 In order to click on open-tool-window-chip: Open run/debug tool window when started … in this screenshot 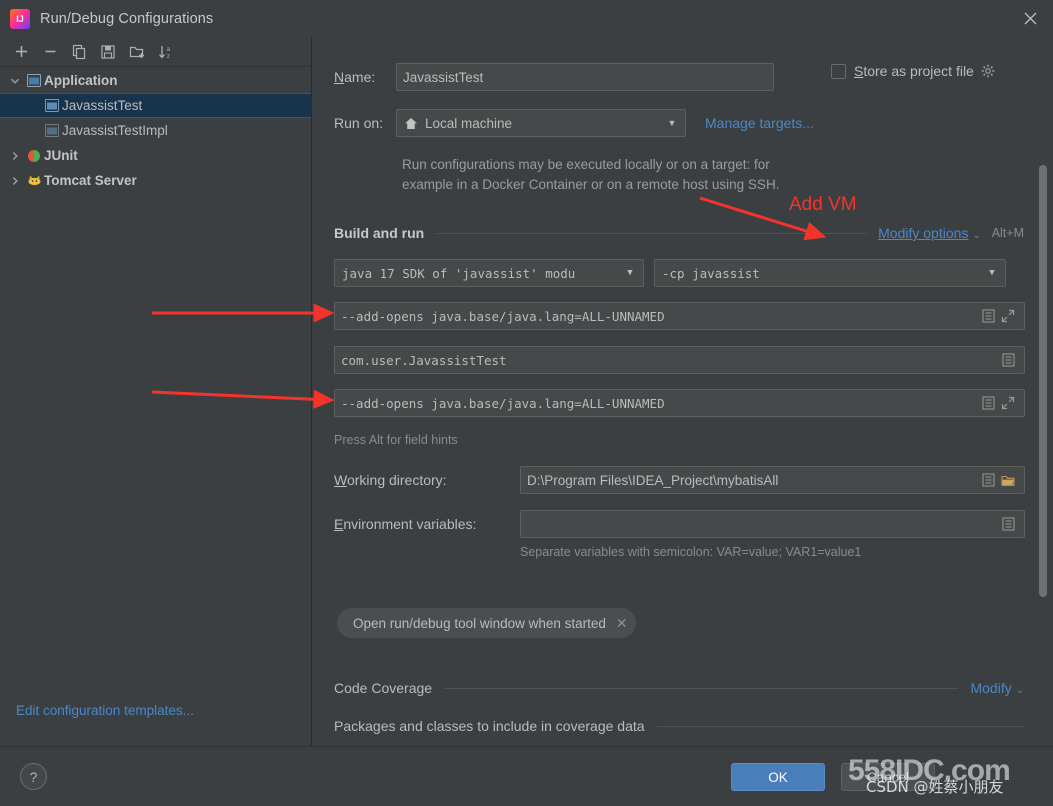, I will do `click(486, 623)`.